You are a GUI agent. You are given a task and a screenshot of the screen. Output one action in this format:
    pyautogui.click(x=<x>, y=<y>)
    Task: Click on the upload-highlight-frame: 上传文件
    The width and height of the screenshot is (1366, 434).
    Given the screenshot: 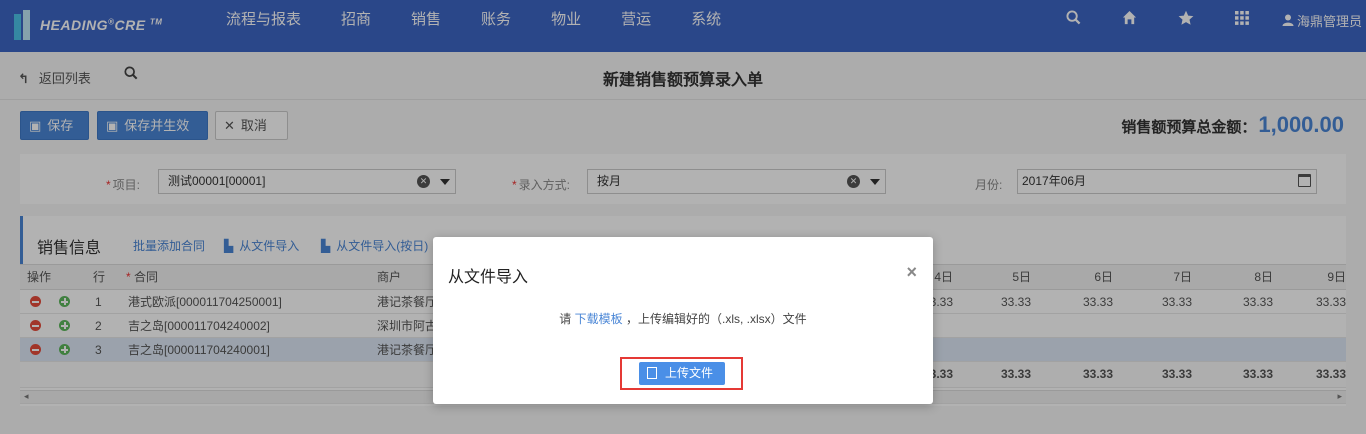 What is the action you would take?
    pyautogui.click(x=681, y=373)
    